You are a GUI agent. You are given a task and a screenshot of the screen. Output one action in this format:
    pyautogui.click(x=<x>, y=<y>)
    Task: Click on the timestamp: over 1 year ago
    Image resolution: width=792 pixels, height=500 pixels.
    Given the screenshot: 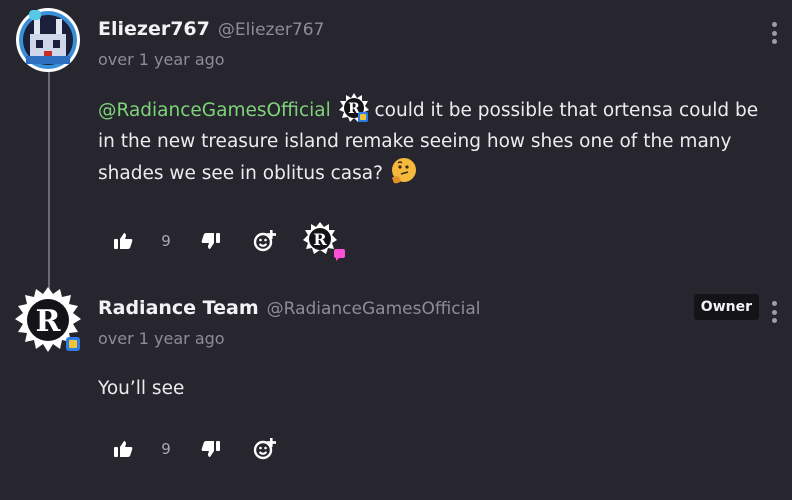 What is the action you would take?
    pyautogui.click(x=161, y=338)
    